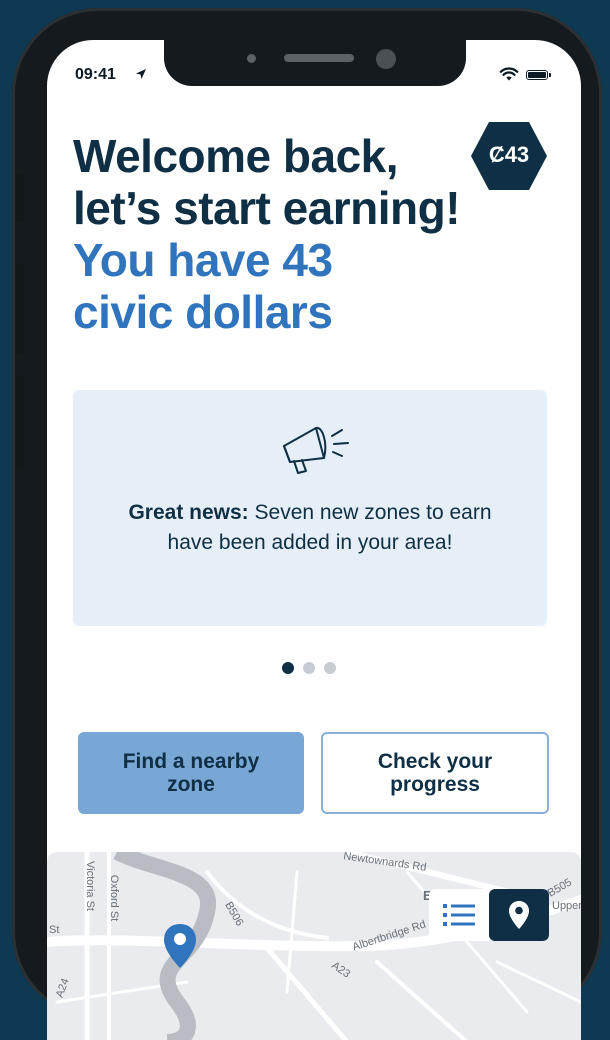 The width and height of the screenshot is (610, 1040). Describe the element at coordinates (191, 773) in the screenshot. I see `find-nearby-zone-button: Find a nearby zone` at that location.